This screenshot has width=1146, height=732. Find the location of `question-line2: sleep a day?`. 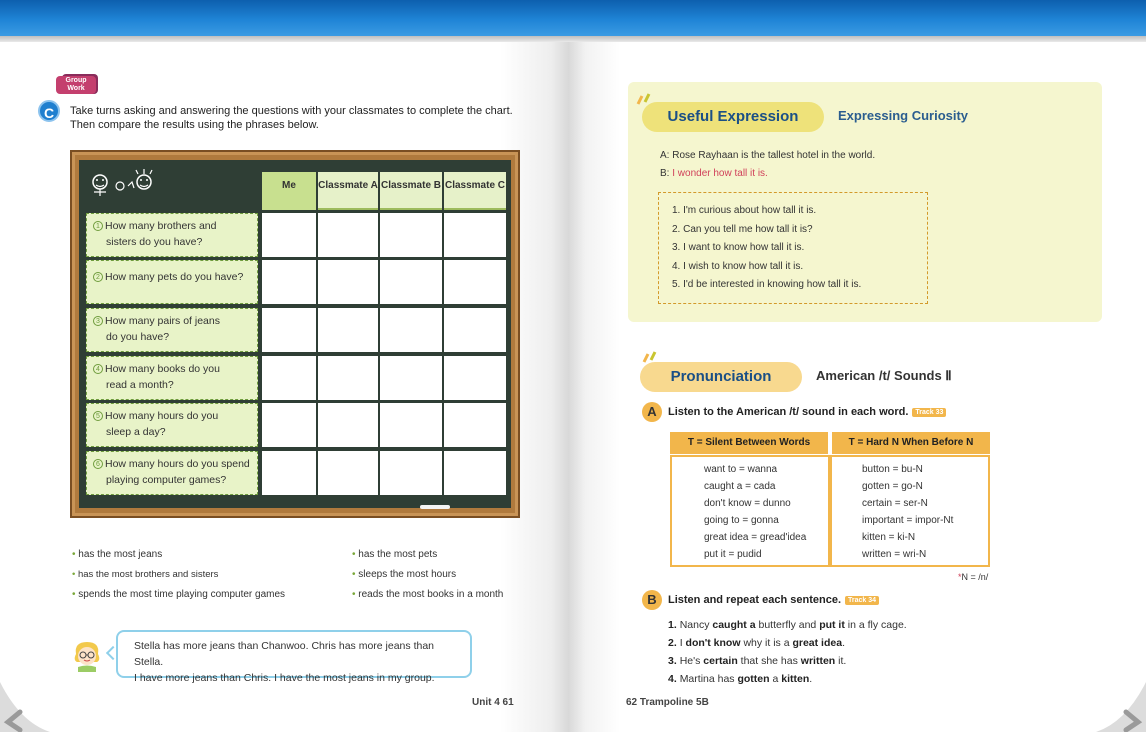

question-line2: sleep a day? is located at coordinates (136, 432).